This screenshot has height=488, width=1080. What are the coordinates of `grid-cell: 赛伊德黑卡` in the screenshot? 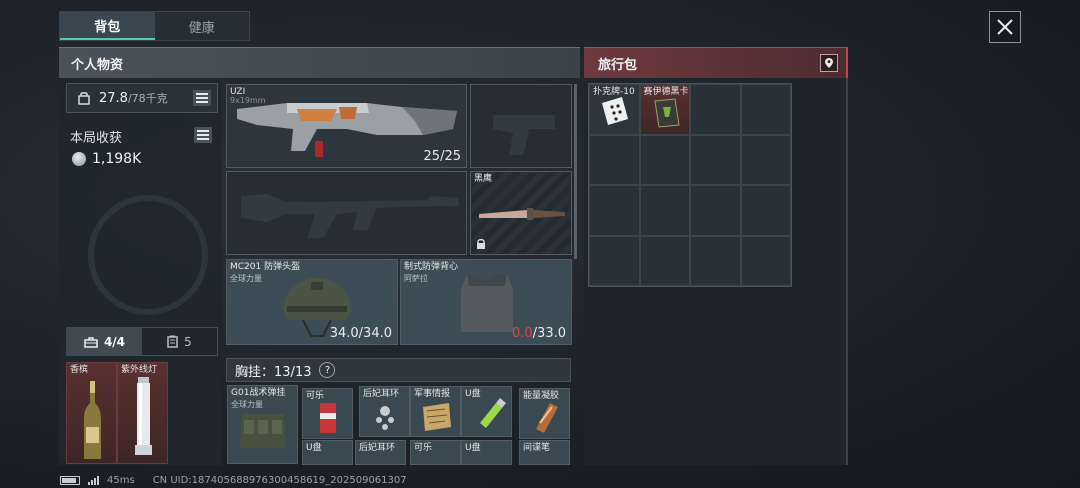 It's located at (664, 109).